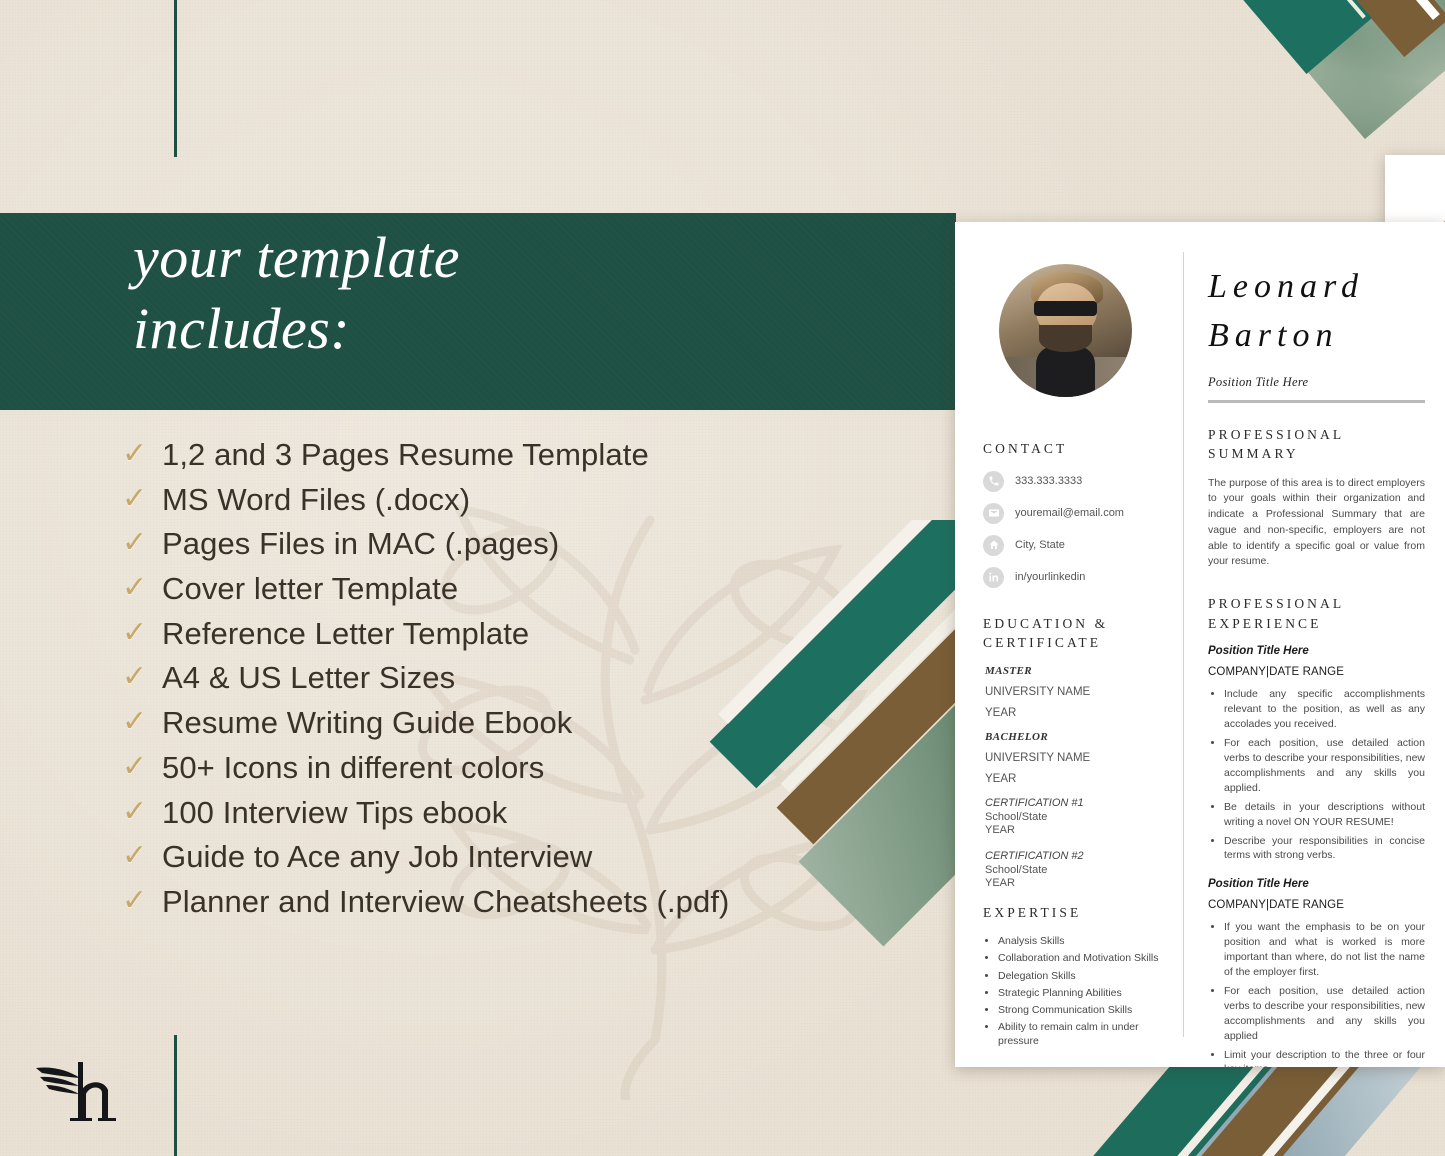 Image resolution: width=1445 pixels, height=1156 pixels. I want to click on headline-banner: your template includes:, so click(478, 311).